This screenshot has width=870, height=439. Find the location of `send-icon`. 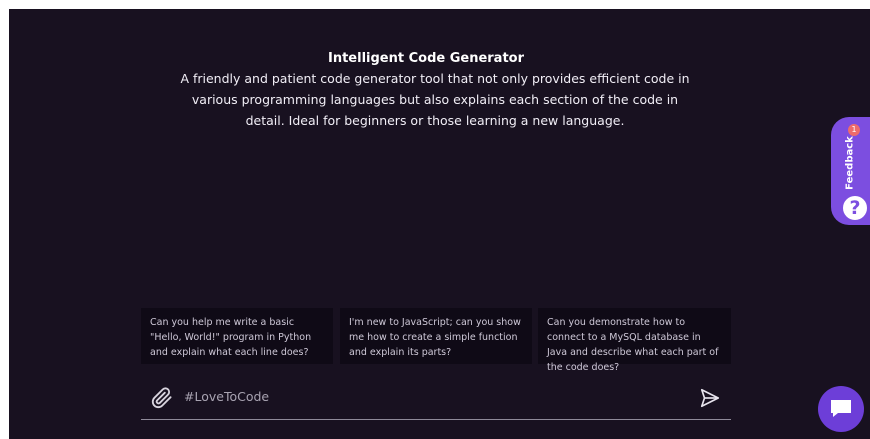

send-icon is located at coordinates (710, 398).